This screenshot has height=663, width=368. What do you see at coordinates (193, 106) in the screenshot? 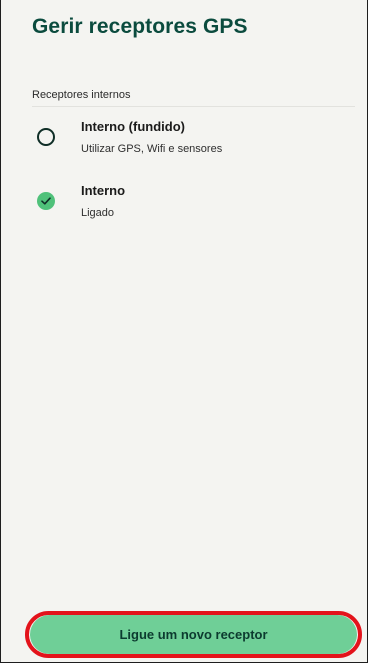
I see `section-divider` at bounding box center [193, 106].